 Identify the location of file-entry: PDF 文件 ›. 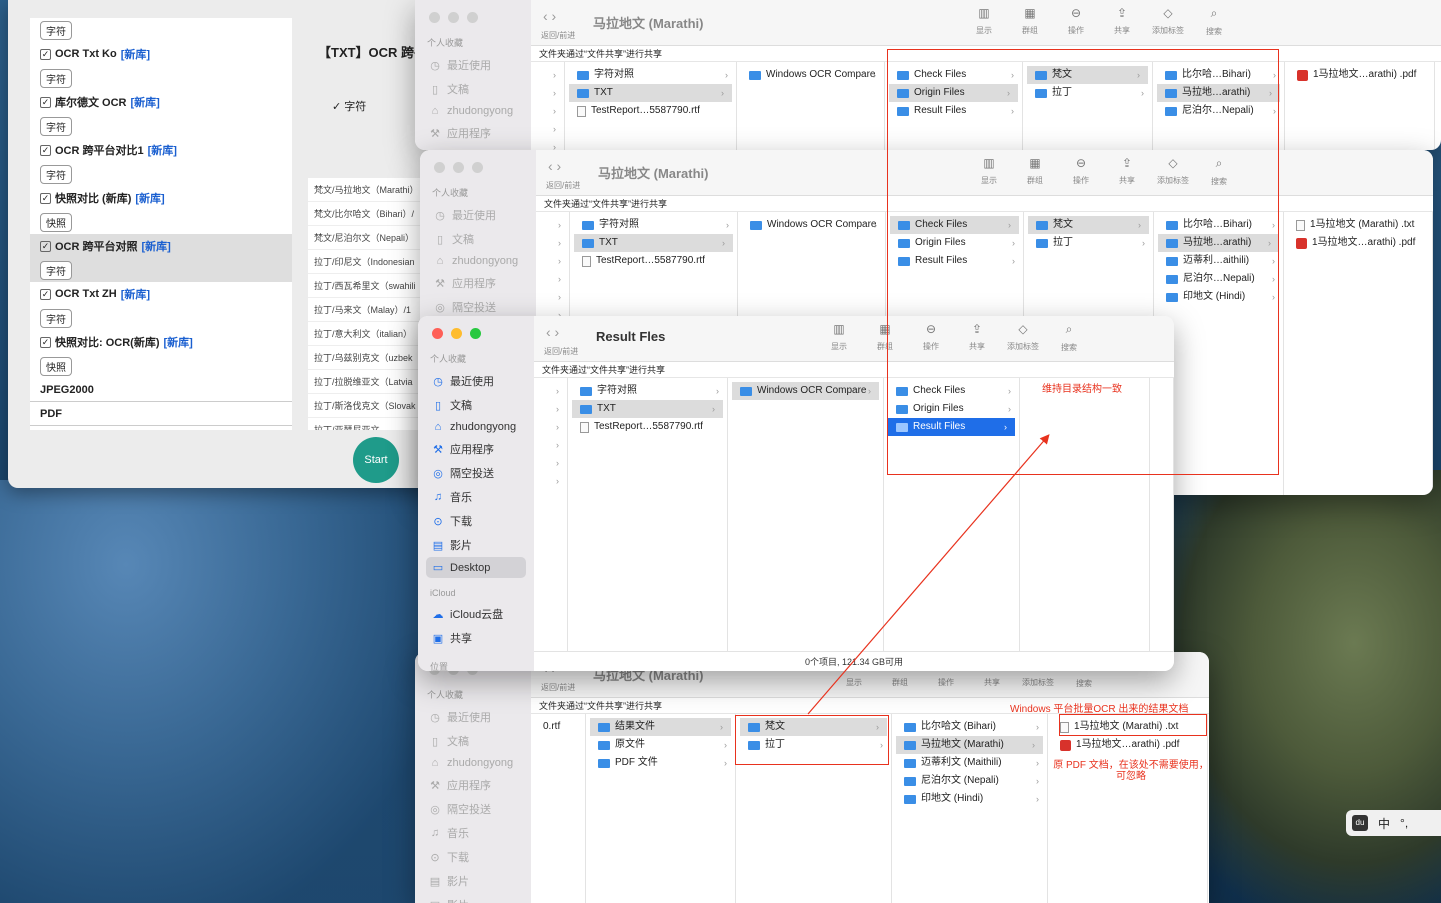
(660, 763).